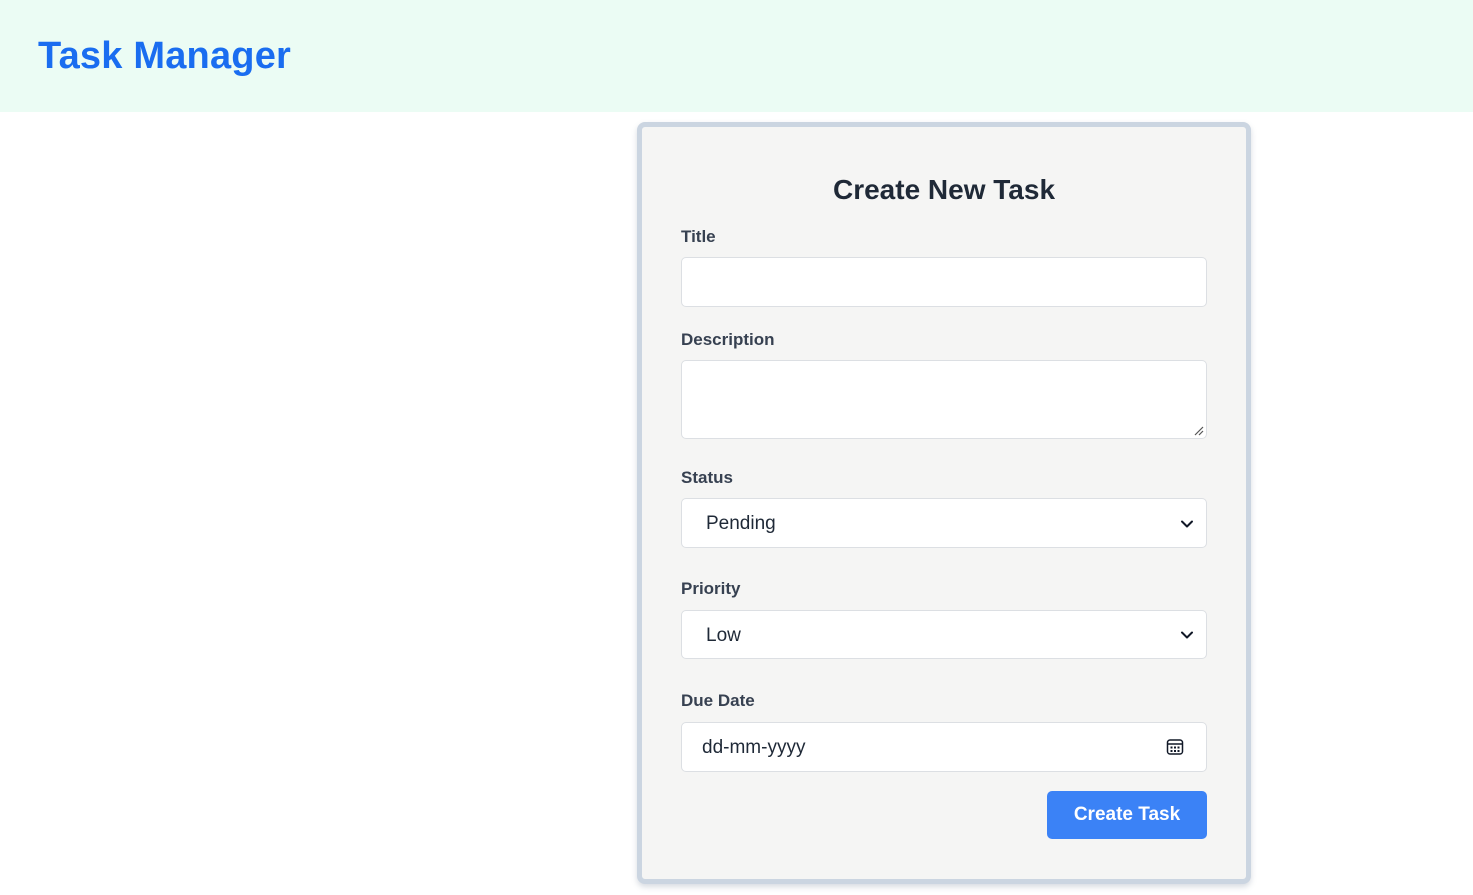 Image resolution: width=1473 pixels, height=895 pixels. I want to click on form-title: Create New Task, so click(944, 189).